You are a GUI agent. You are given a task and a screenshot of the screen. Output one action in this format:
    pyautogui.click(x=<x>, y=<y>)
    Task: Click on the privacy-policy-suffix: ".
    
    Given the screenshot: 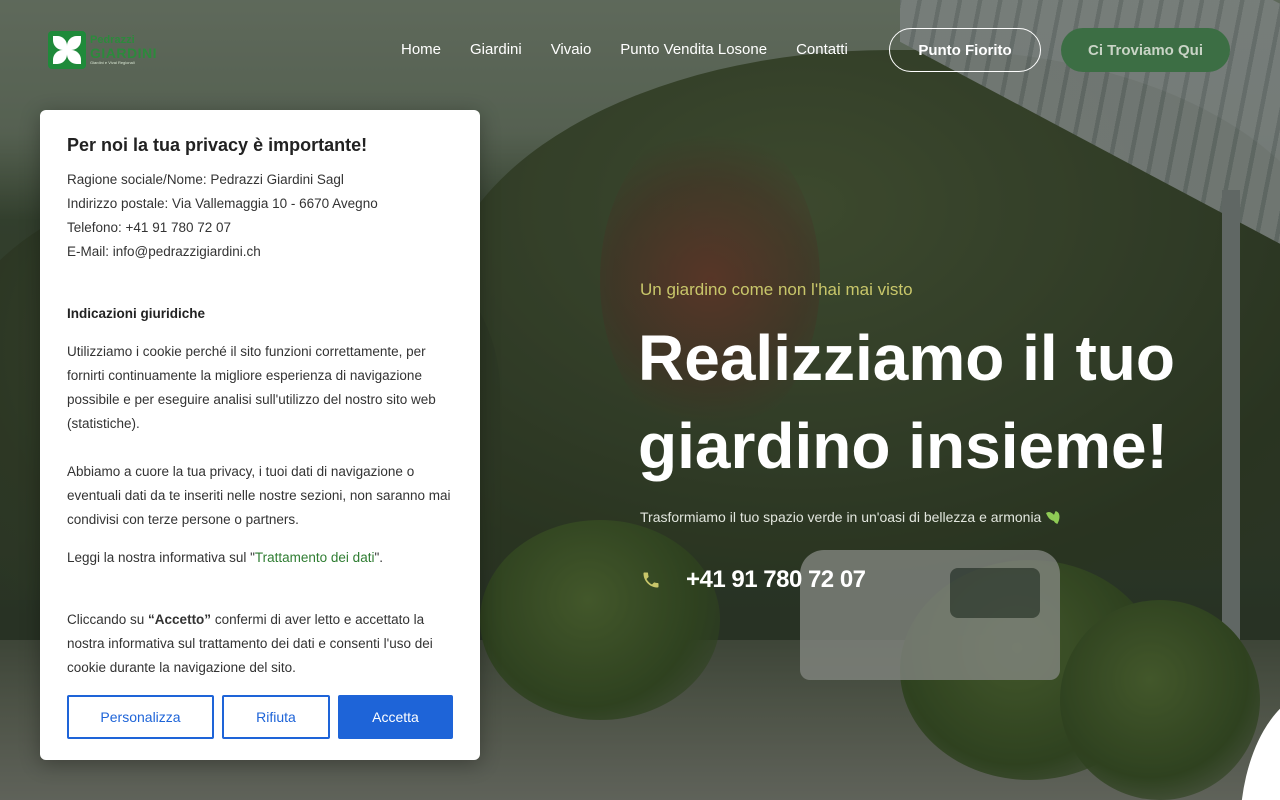 What is the action you would take?
    pyautogui.click(x=378, y=557)
    